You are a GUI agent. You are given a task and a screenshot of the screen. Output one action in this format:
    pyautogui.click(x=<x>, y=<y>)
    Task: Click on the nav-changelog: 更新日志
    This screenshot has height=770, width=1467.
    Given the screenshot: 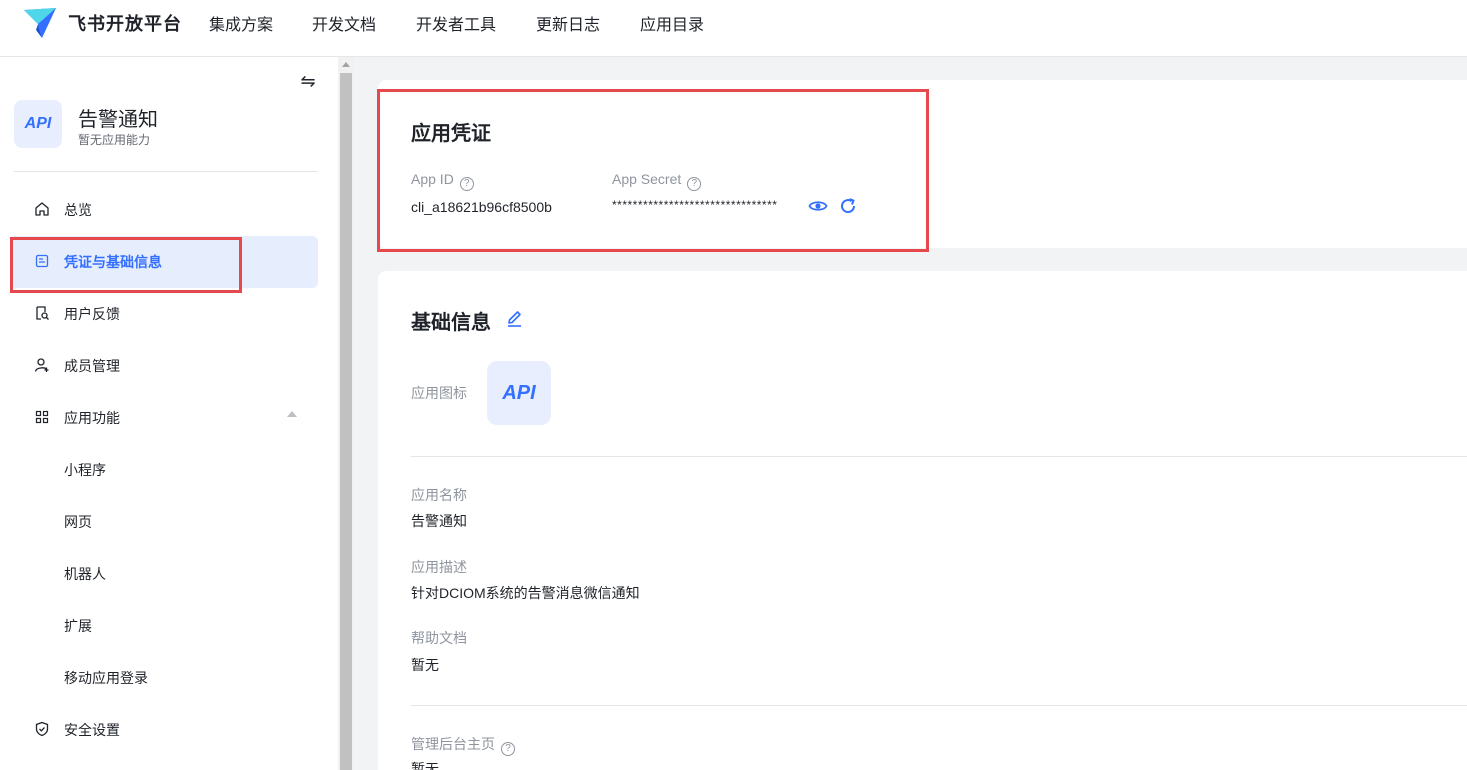 What is the action you would take?
    pyautogui.click(x=568, y=23)
    